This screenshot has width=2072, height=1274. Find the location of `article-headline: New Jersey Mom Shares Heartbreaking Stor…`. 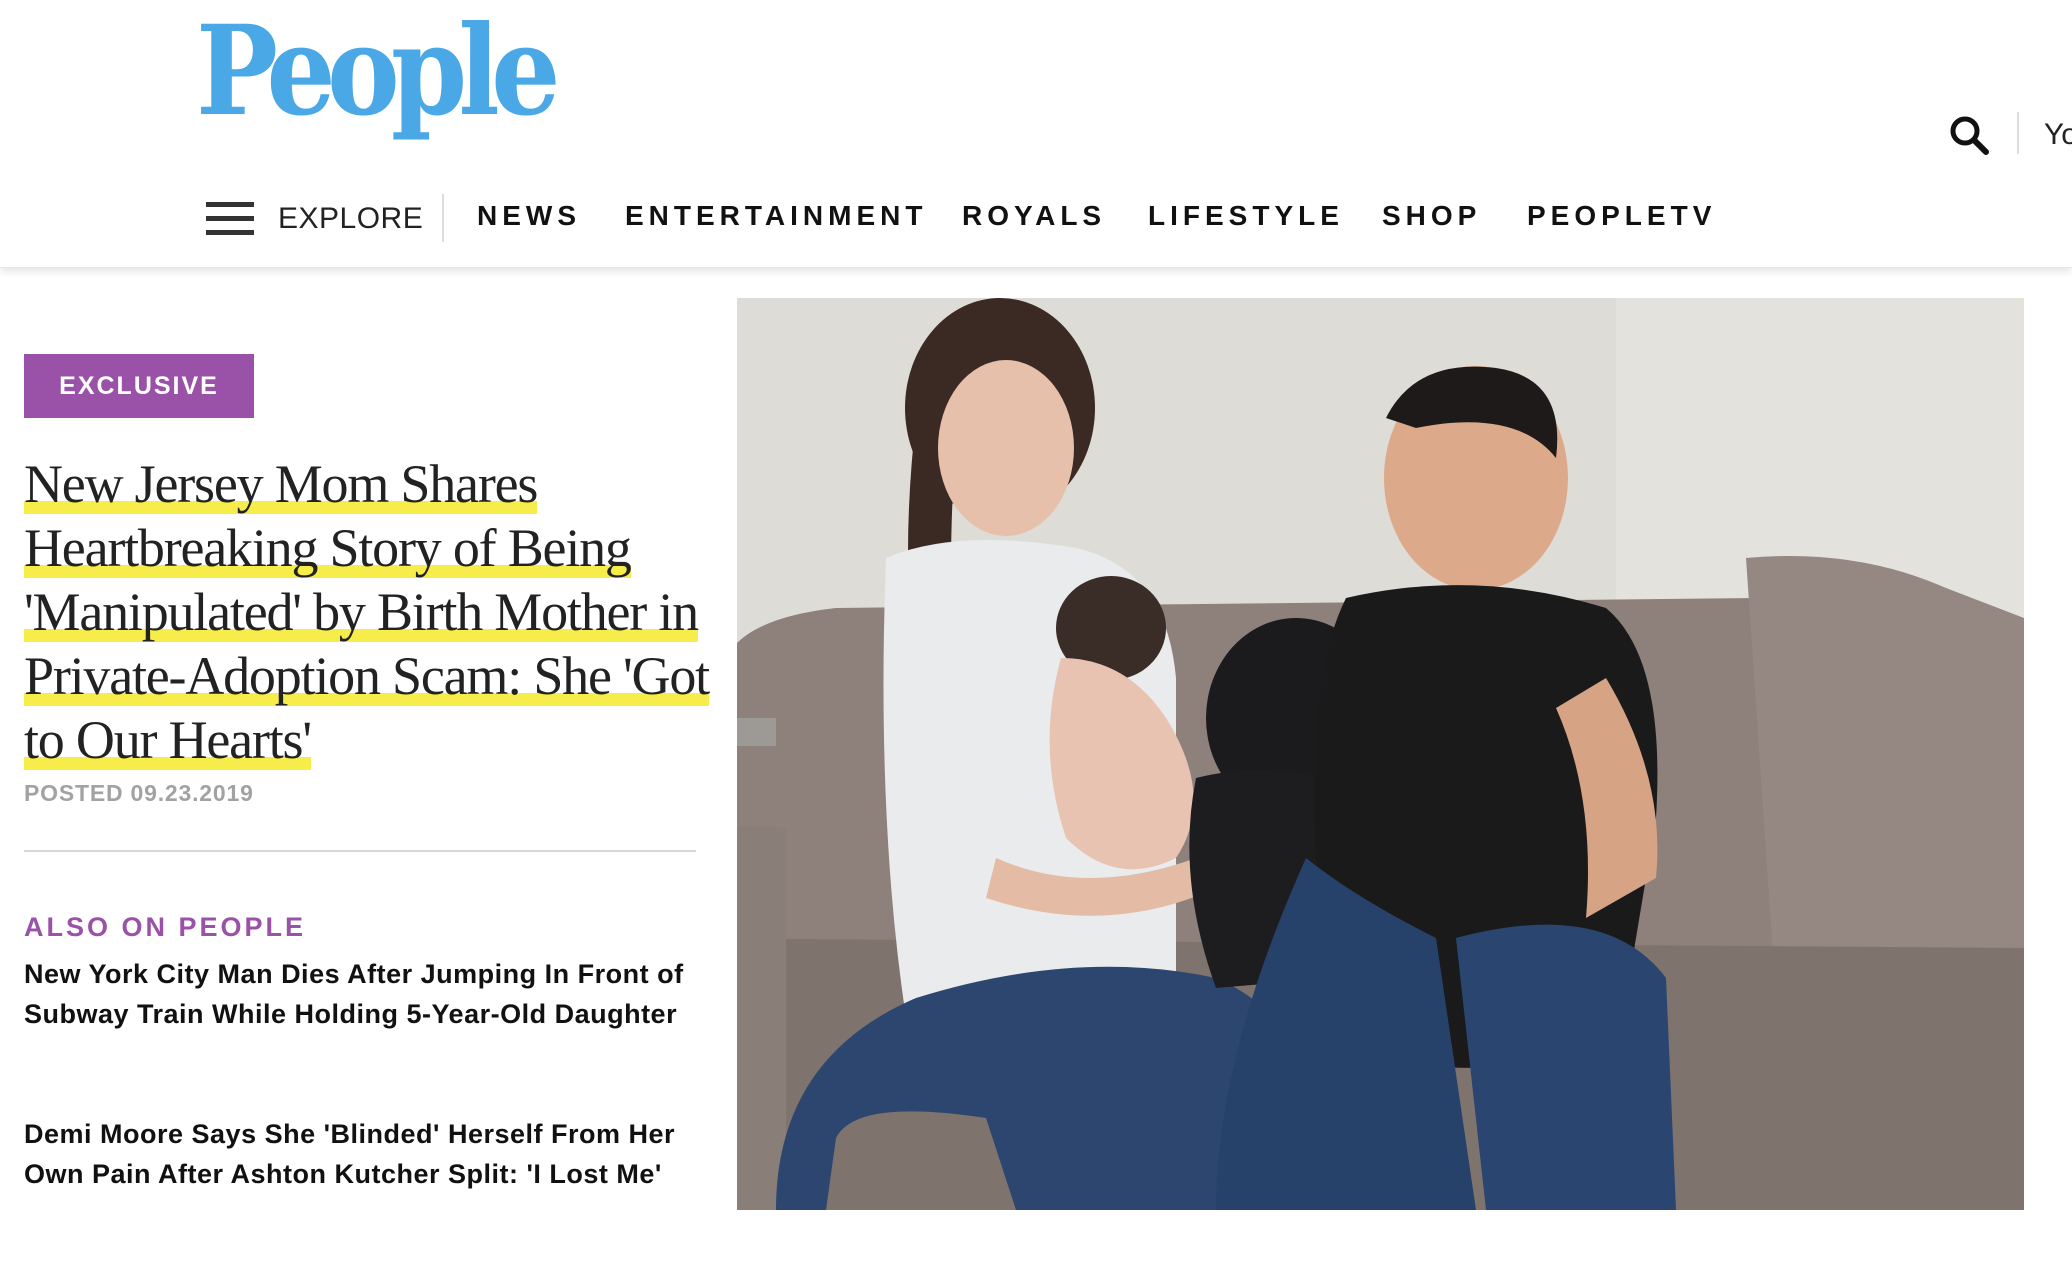

article-headline: New Jersey Mom Shares Heartbreaking Stor… is located at coordinates (369, 612).